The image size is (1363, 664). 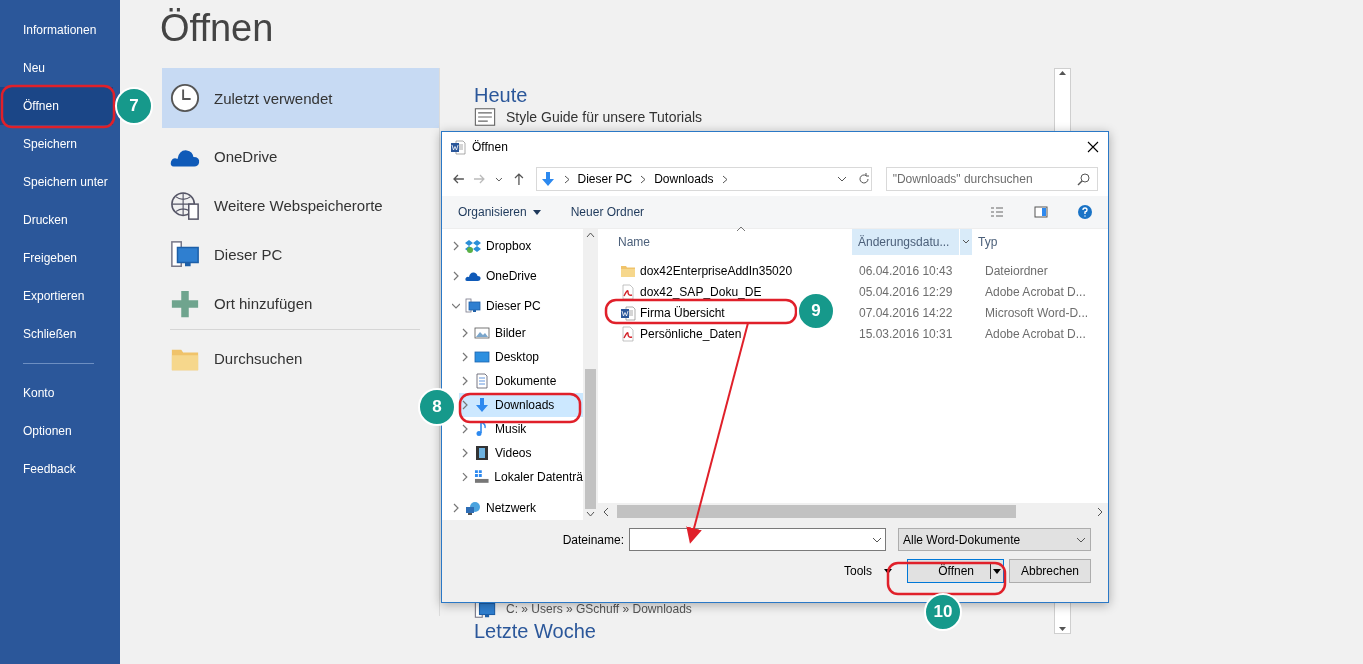 What do you see at coordinates (300, 98) in the screenshot?
I see `location-item: Zuletzt verwendet` at bounding box center [300, 98].